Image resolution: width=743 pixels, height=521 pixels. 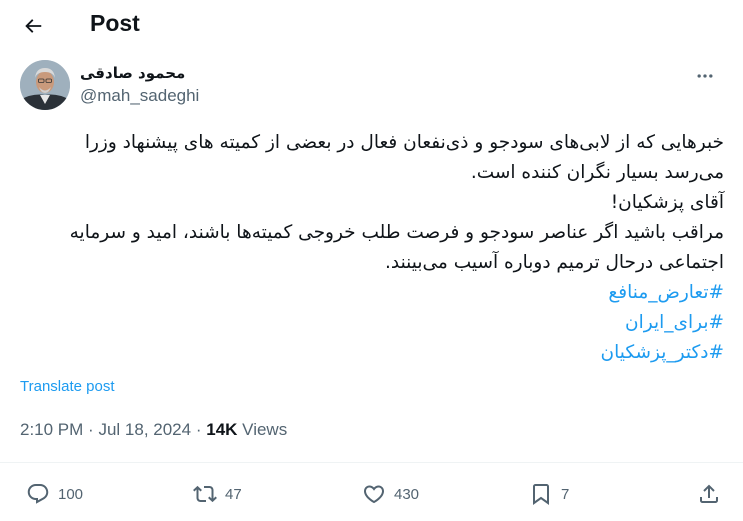 I want to click on avatar-image, so click(x=45, y=85).